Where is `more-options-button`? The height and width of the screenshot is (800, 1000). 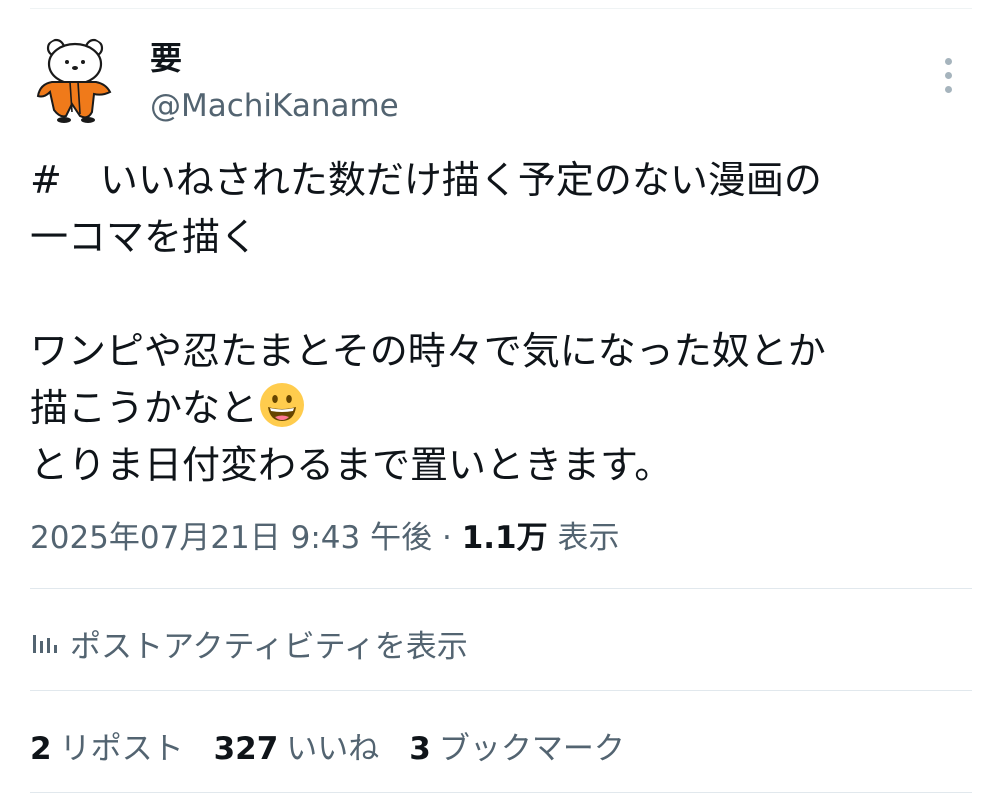
more-options-button is located at coordinates (948, 76).